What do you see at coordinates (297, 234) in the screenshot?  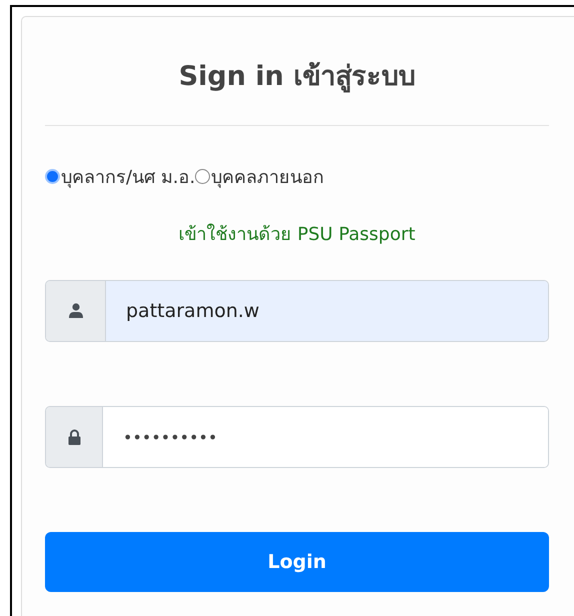 I see `hint-text: เข้าใช้งานด้วย PSU Passport` at bounding box center [297, 234].